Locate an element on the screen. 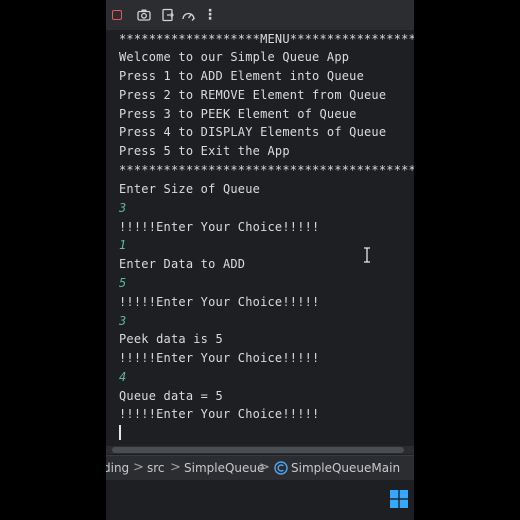 The image size is (520, 520). exit-icon is located at coordinates (168, 15).